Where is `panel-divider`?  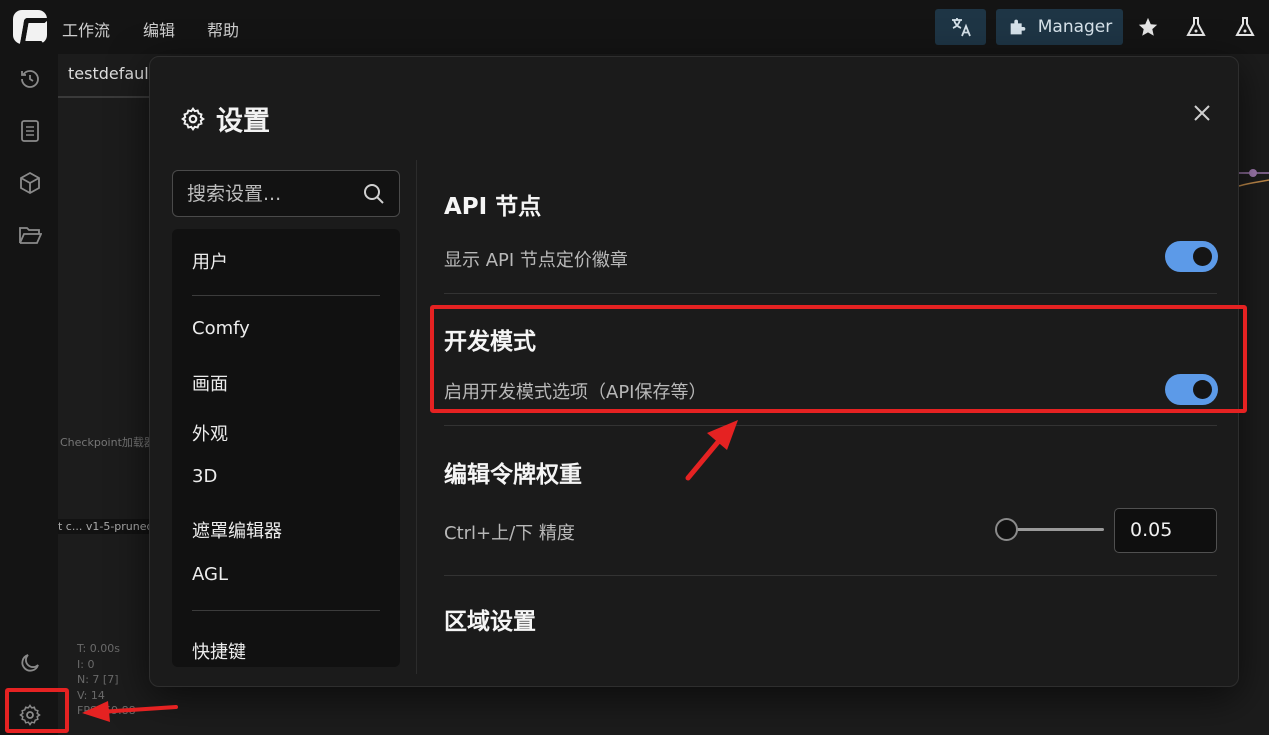
panel-divider is located at coordinates (416, 417).